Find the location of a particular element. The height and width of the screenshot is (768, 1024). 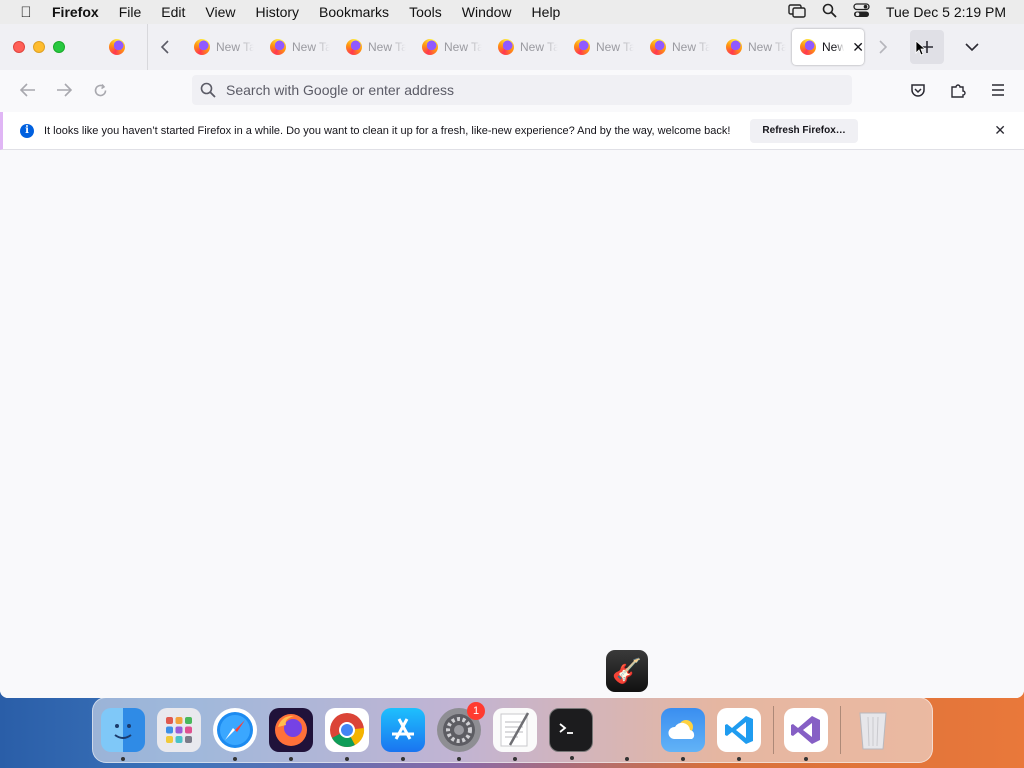

terminal-icon is located at coordinates (571, 734).